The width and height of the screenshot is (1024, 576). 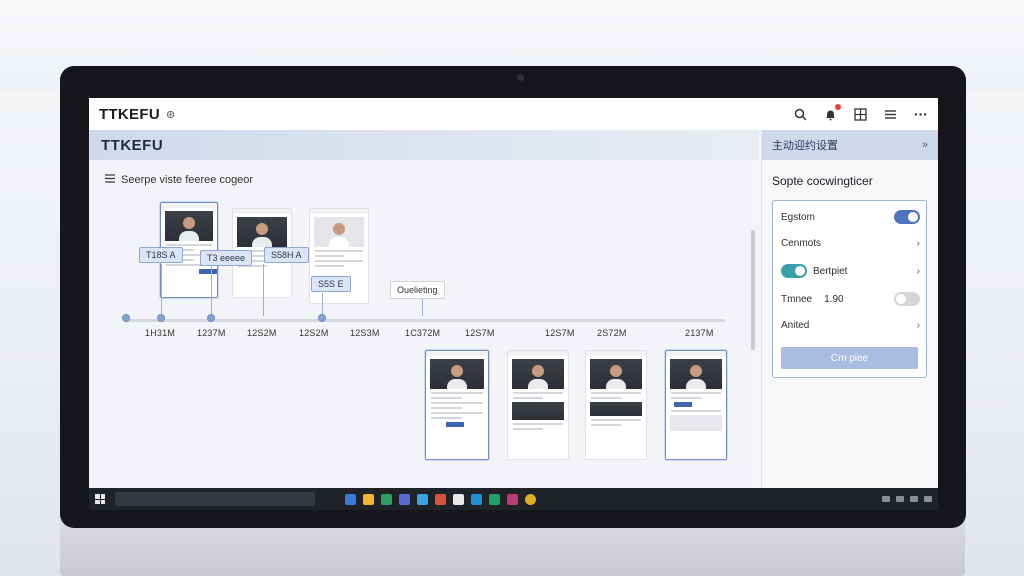 I want to click on titlebar-actions, so click(x=860, y=113).